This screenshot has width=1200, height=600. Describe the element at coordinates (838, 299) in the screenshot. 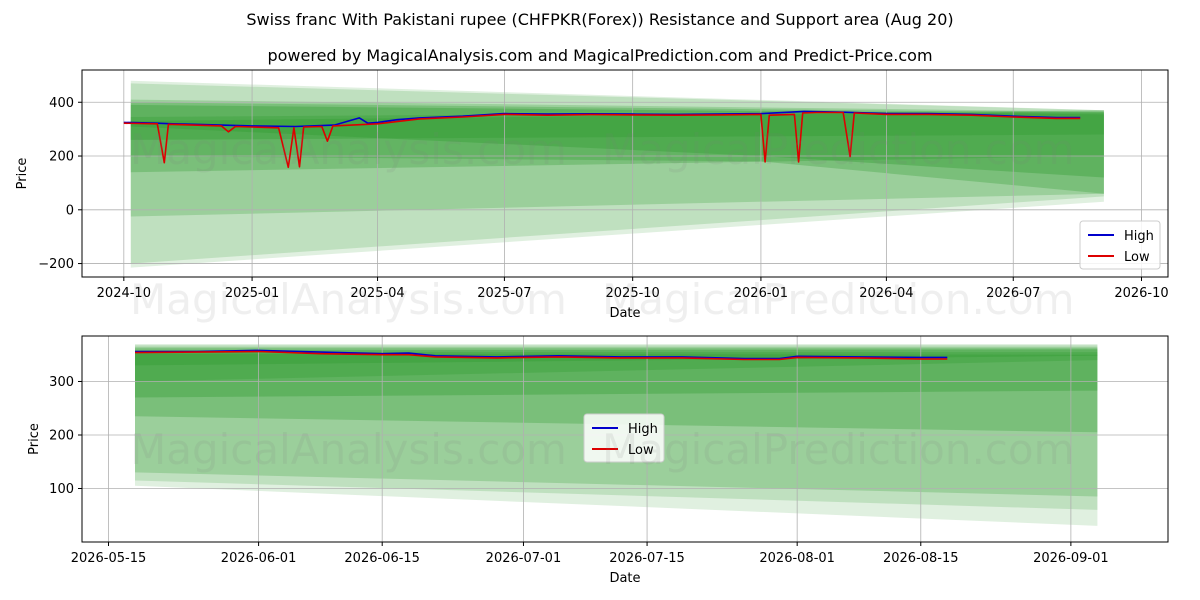

I see `watermark-prediction-mid: MagicalPrediction.com` at that location.